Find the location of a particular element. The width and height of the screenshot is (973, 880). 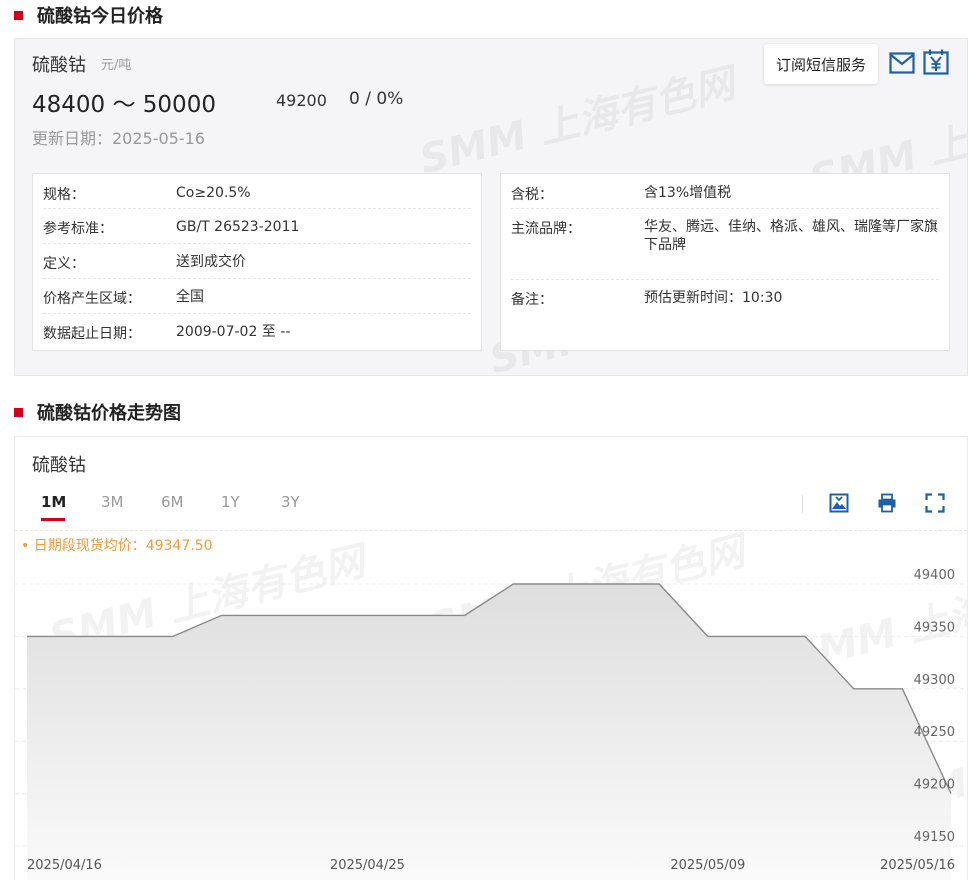

spec-row: 主流品牌： 华友、腾远、佳纳、格派、雄风、瑞隆等厂家旗下品牌 is located at coordinates (725, 244).